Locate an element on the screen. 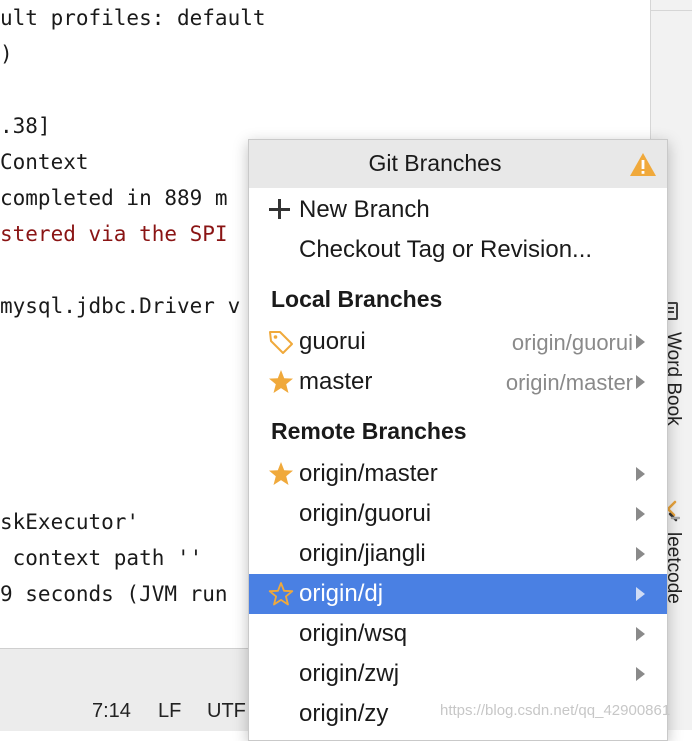 This screenshot has width=692, height=741. console-line: skExecutor' is located at coordinates (70, 522).